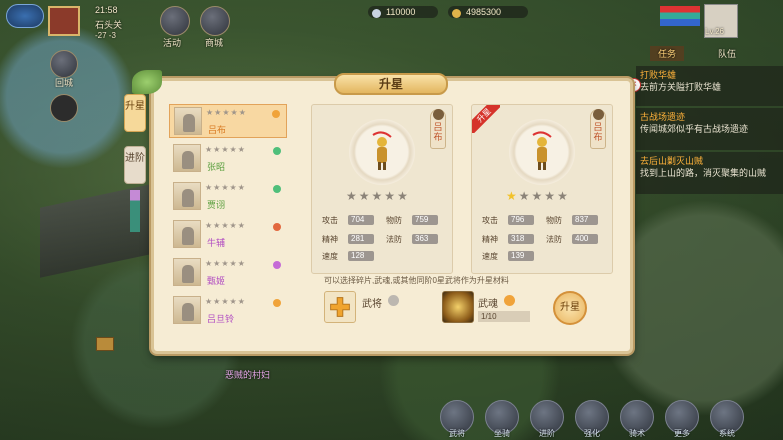 Image resolution: width=783 pixels, height=440 pixels. What do you see at coordinates (488, 304) in the screenshot?
I see `soul-material-label: 武魂` at bounding box center [488, 304].